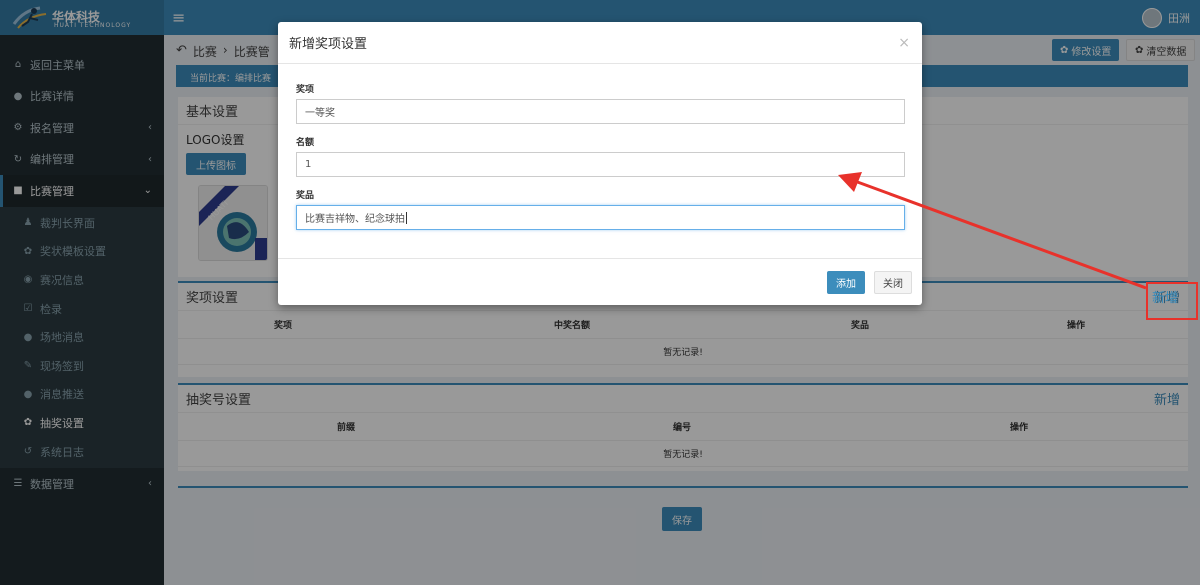 The height and width of the screenshot is (585, 1200). Describe the element at coordinates (328, 44) in the screenshot. I see `dialog-title: 新增奖项设置` at that location.